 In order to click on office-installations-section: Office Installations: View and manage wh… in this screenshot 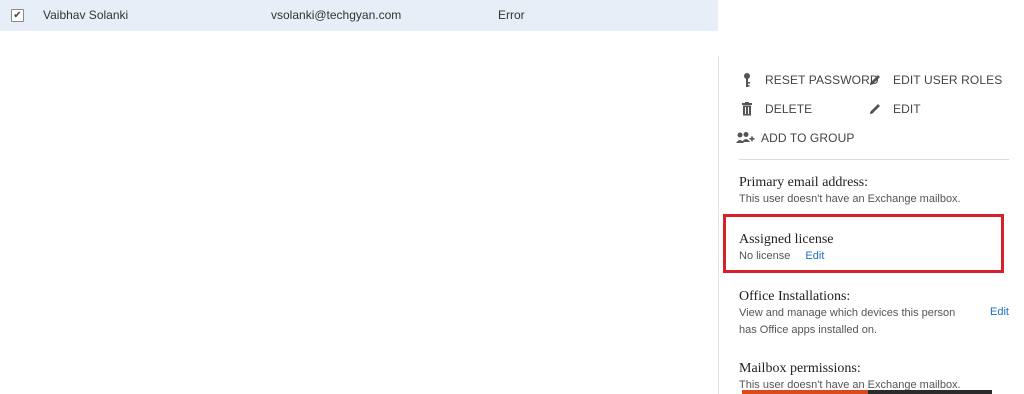, I will do `click(879, 314)`.